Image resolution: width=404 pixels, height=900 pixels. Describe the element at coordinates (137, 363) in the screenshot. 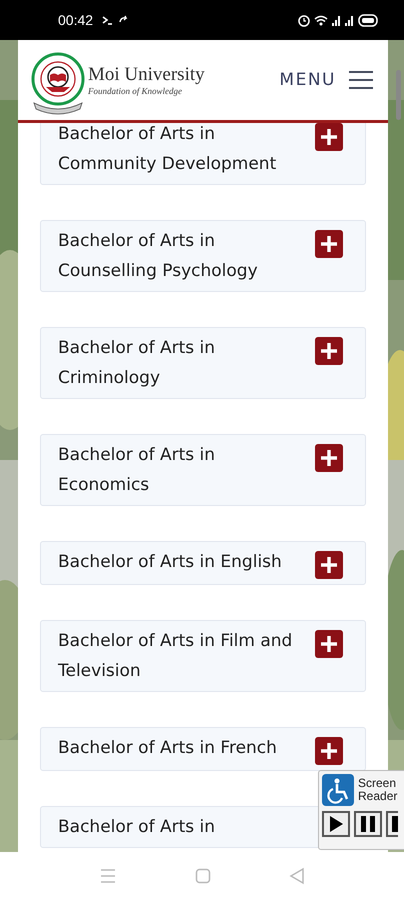

I see `programme-title: Bachelor of Arts in Criminology` at that location.